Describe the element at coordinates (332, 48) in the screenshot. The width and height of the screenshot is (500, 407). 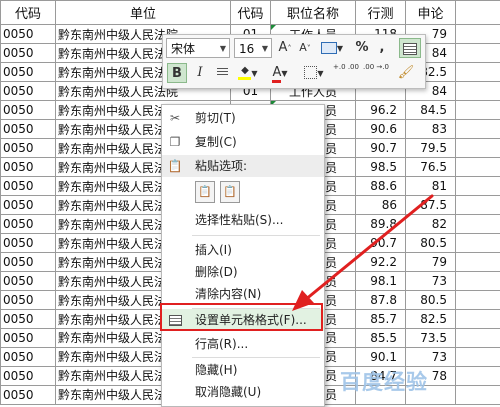
I see `accounting-format-button: ▼` at that location.